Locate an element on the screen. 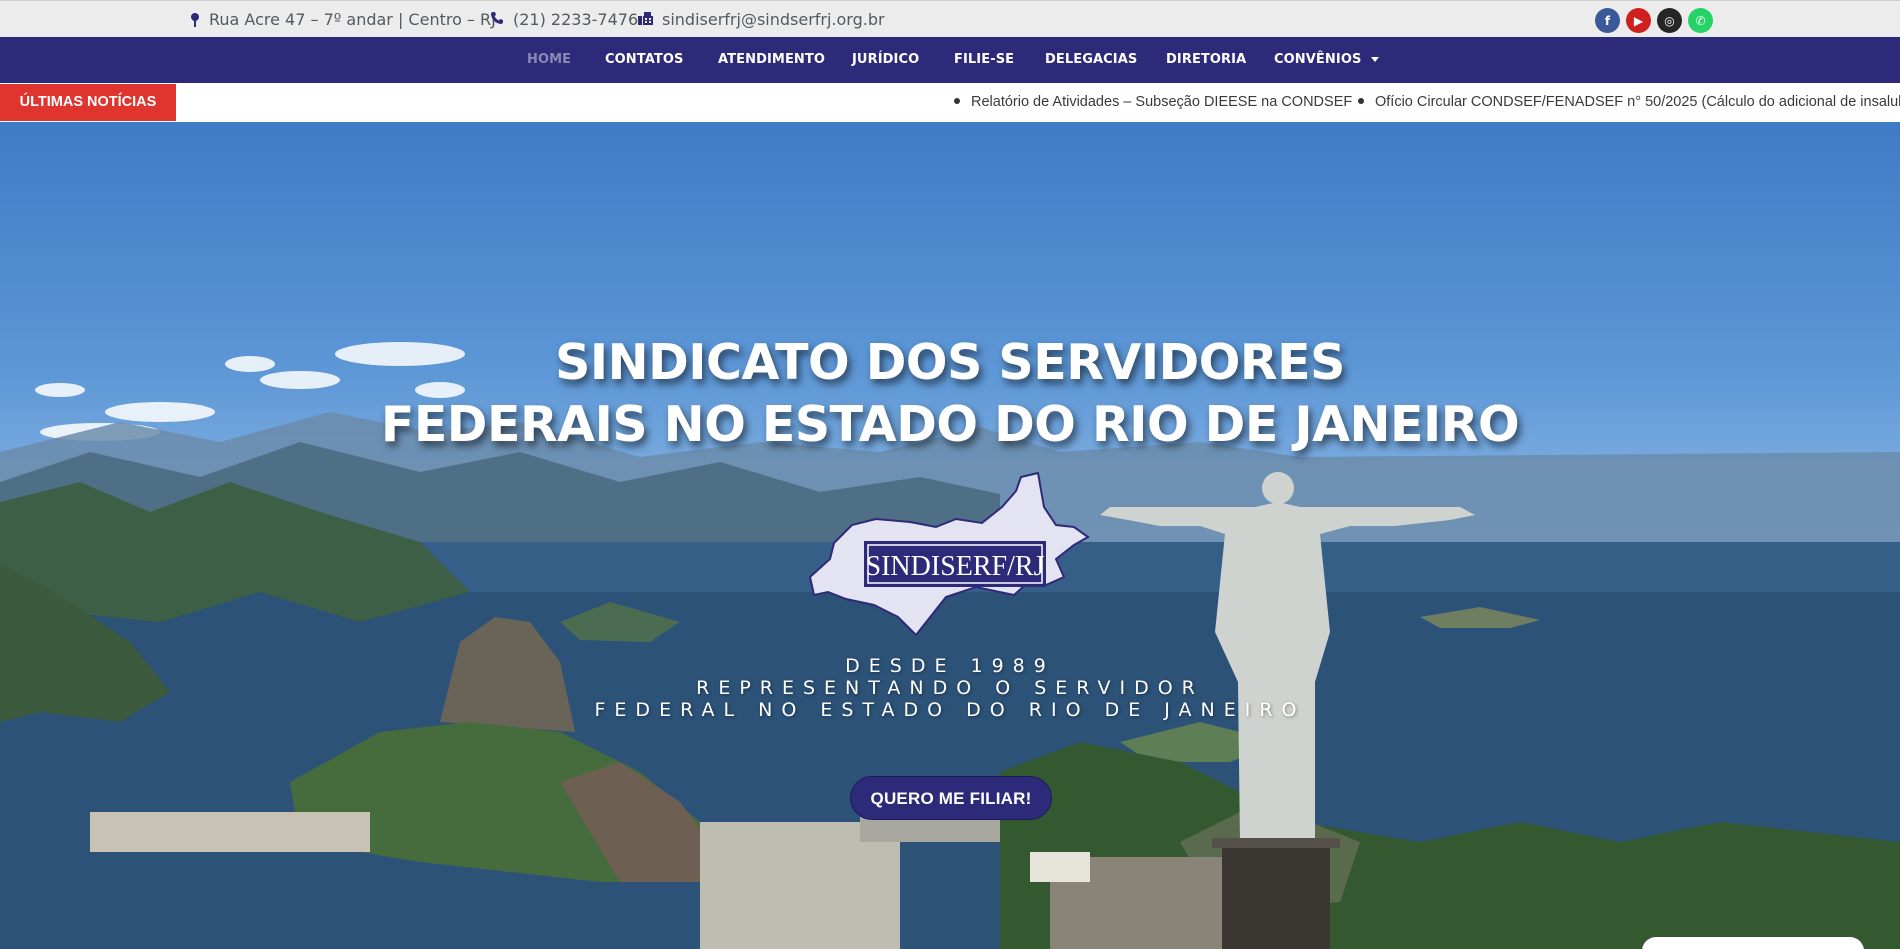  whatsapp-icon: ✆ is located at coordinates (1700, 20).